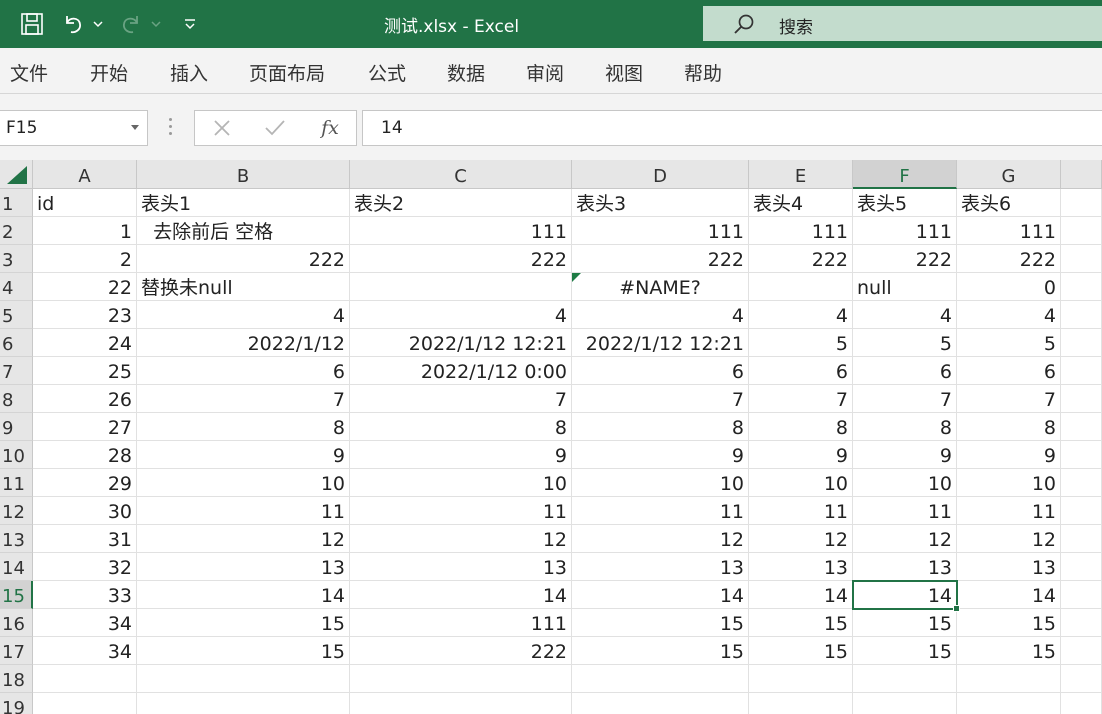 The height and width of the screenshot is (714, 1102). I want to click on cell-b11: 10, so click(243, 483).